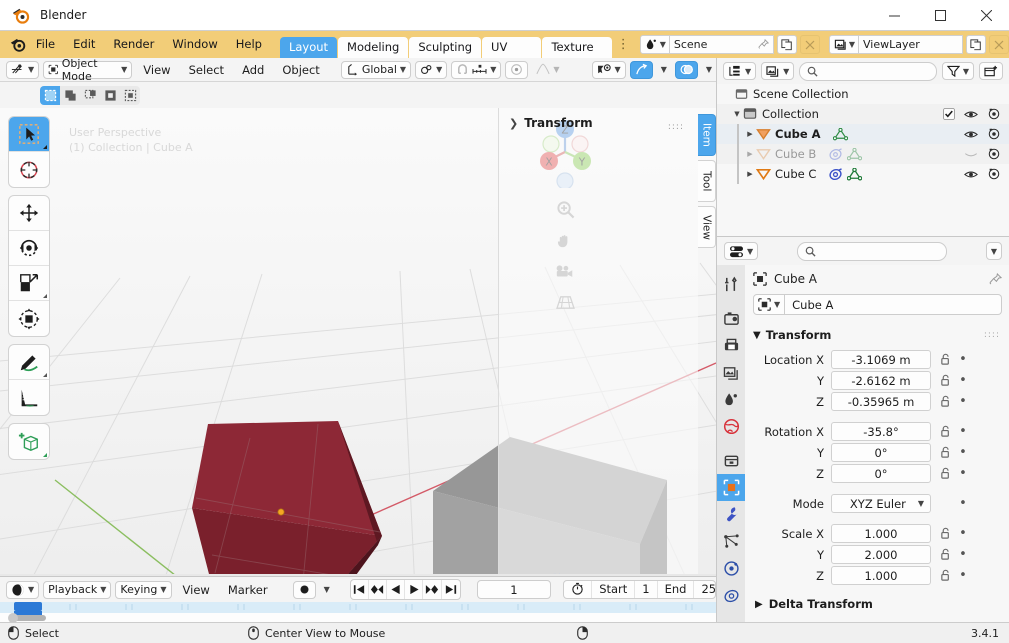 This screenshot has height=643, width=1009. I want to click on select-set-icon, so click(50, 95).